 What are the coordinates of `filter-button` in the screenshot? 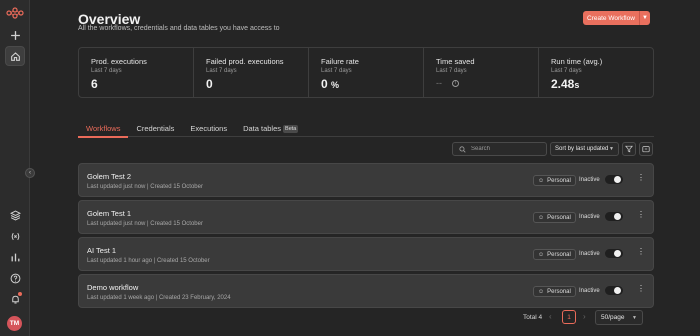 It's located at (629, 149).